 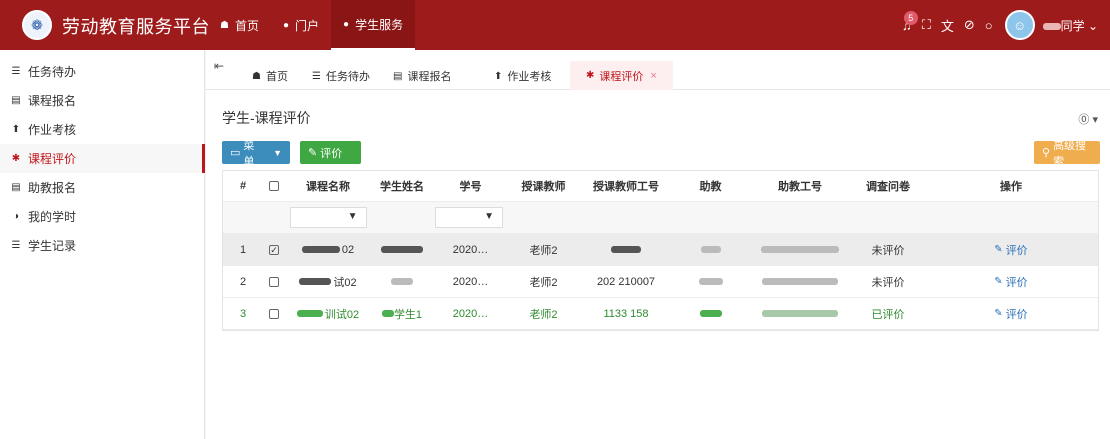 I want to click on menu-button: ▭ 菜单 ▼, so click(x=256, y=154).